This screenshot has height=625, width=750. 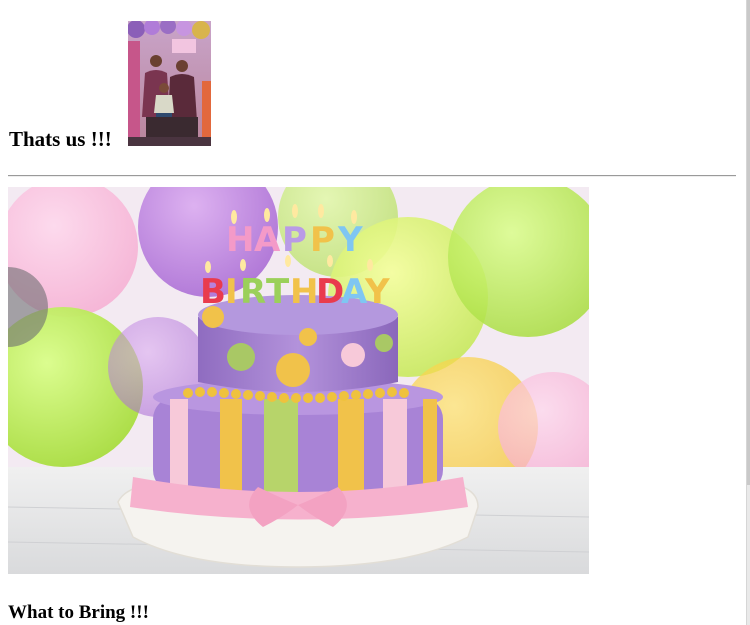 I want to click on section-heading-what-to-bring: What to Bring !!!, so click(x=78, y=612).